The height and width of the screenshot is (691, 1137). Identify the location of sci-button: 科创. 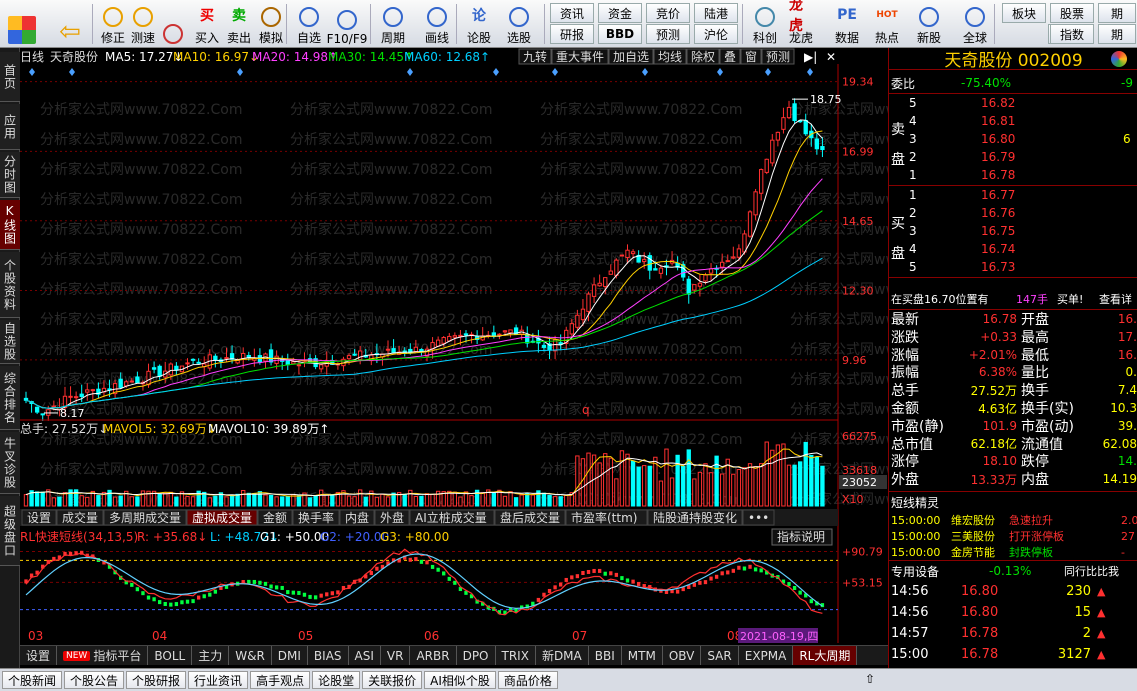
(765, 24).